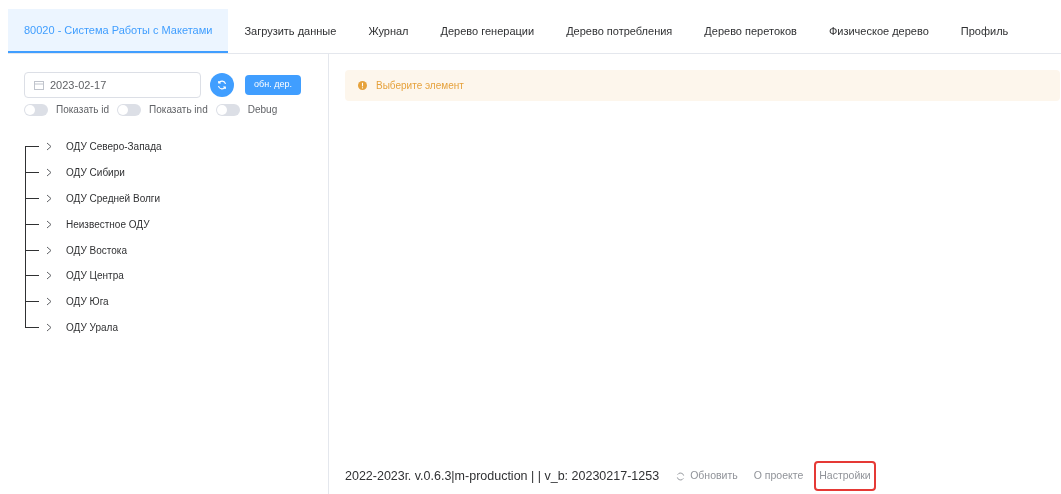 The image size is (1061, 494). What do you see at coordinates (92, 327) in the screenshot?
I see `tree-item: ОДУ Урала` at bounding box center [92, 327].